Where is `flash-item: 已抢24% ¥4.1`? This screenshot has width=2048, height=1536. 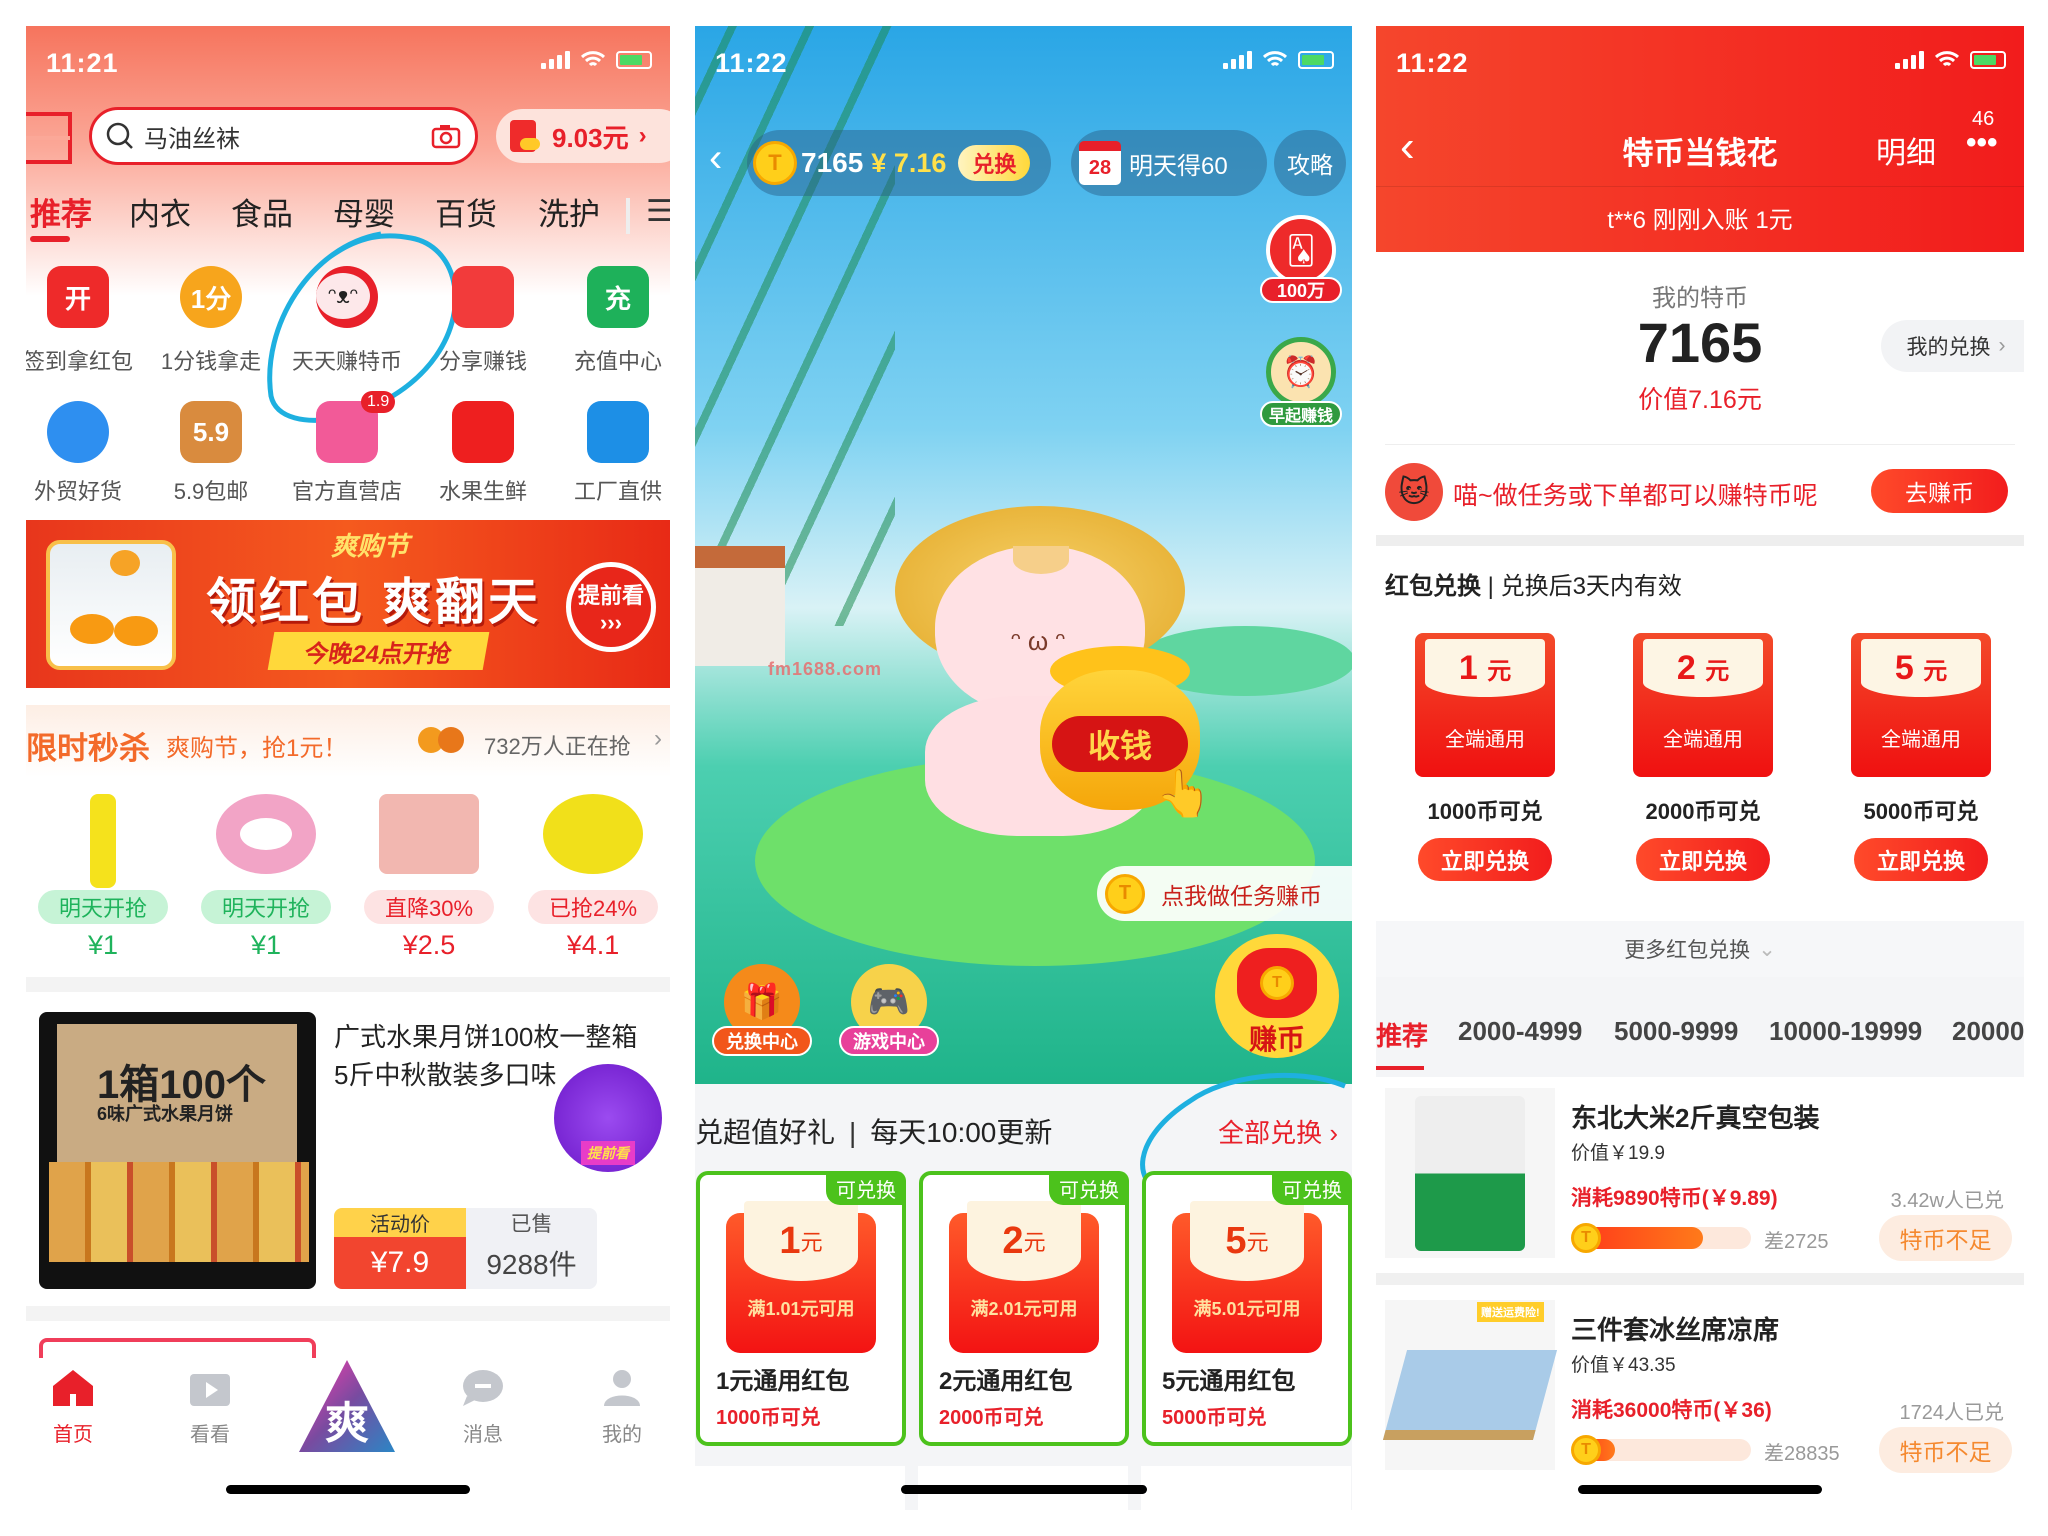 flash-item: 已抢24% ¥4.1 is located at coordinates (593, 880).